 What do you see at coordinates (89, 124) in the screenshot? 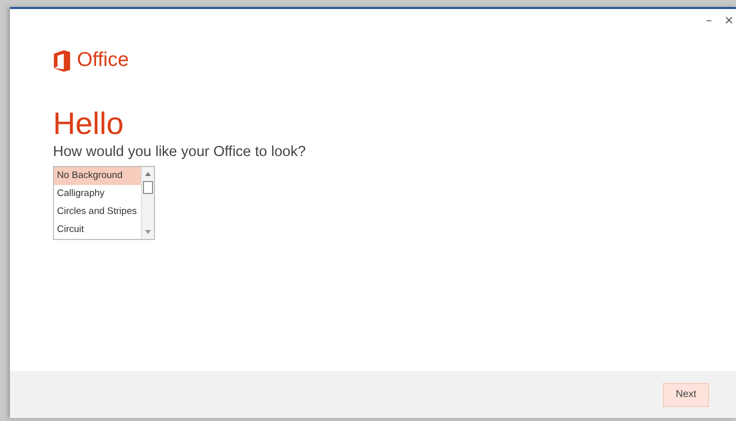
I see `heading: Hello` at bounding box center [89, 124].